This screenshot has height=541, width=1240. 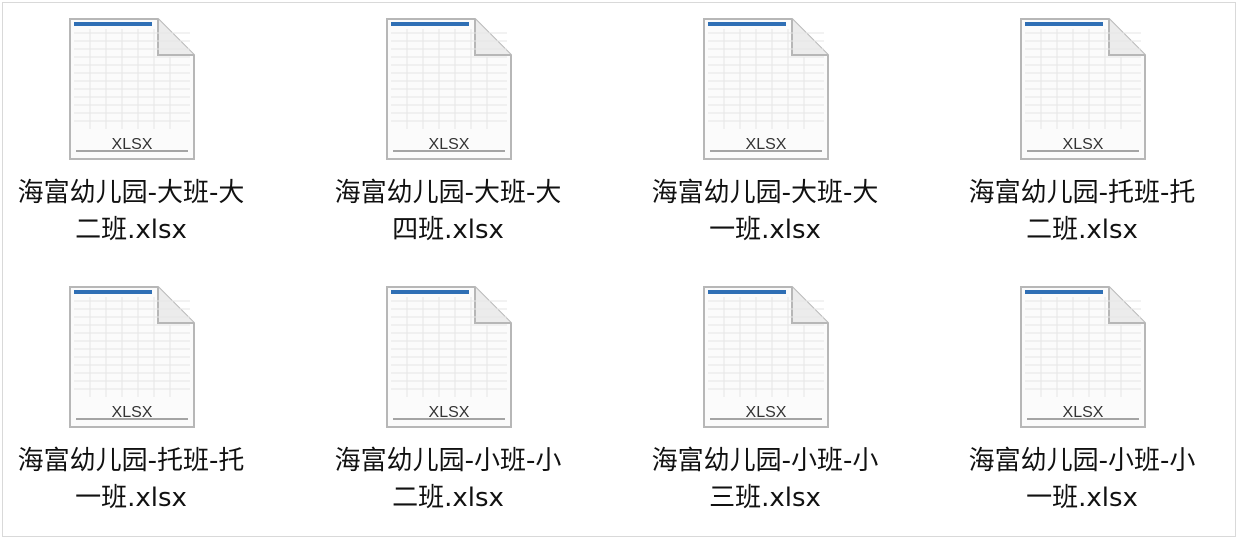 I want to click on file-item: XLSX 海富幼儿园-大班-大 二班.xlsx, so click(x=140, y=128).